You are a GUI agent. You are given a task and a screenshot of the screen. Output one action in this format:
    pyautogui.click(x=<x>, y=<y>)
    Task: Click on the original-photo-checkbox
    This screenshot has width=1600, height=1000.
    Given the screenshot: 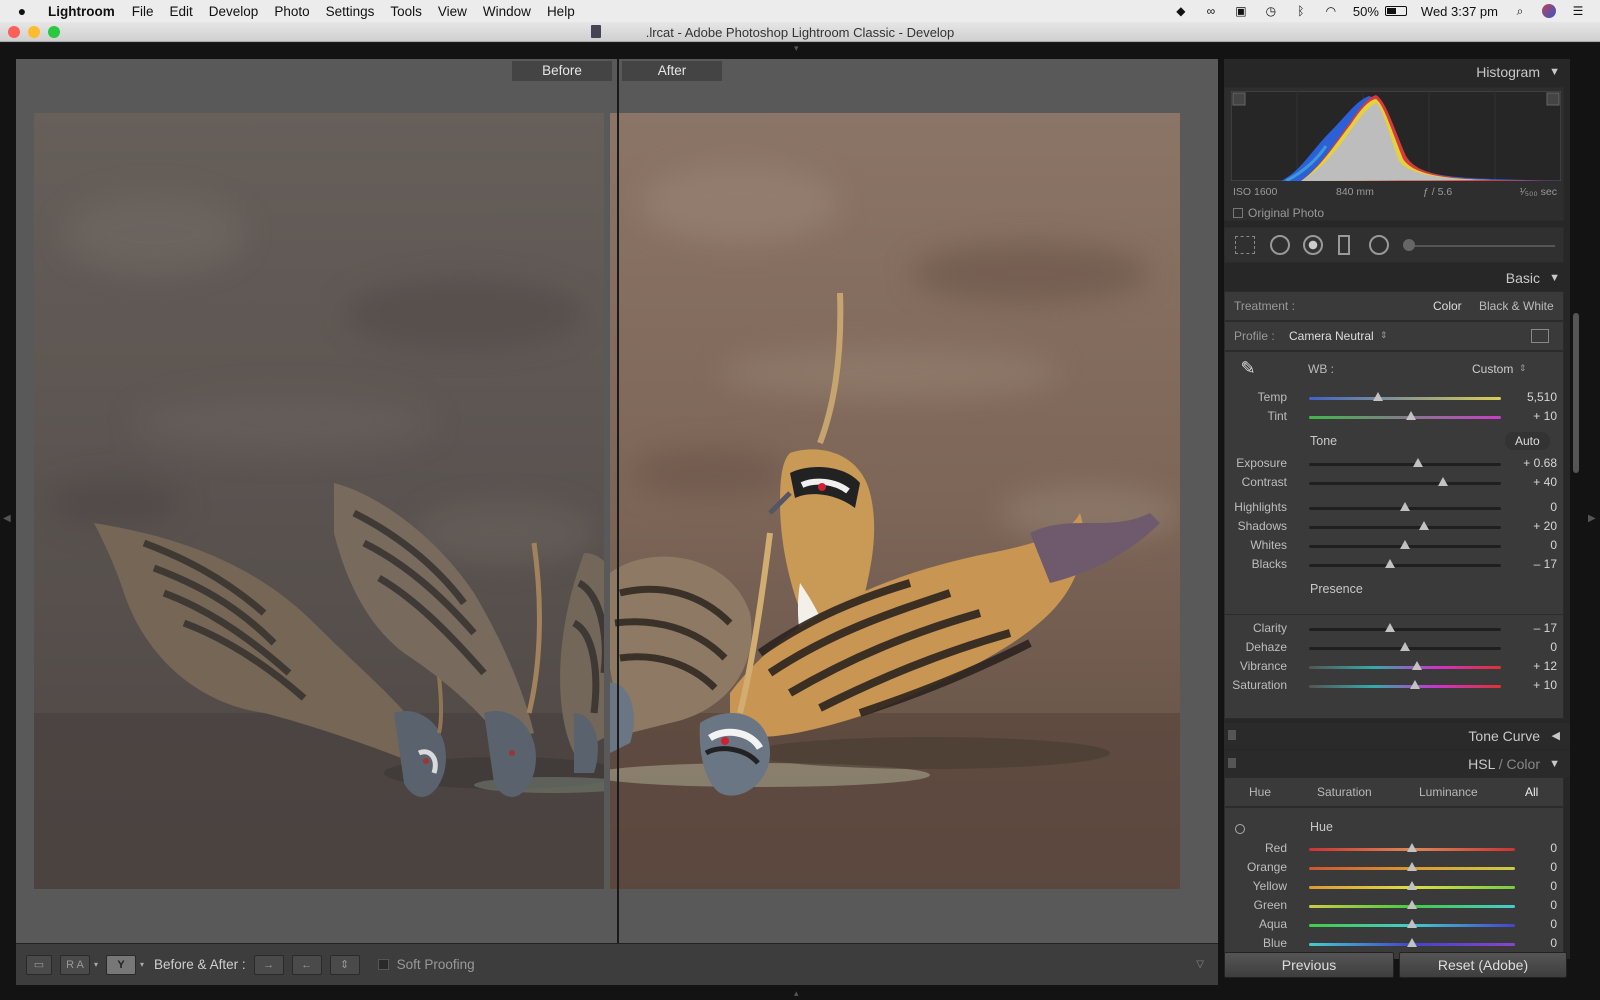 What is the action you would take?
    pyautogui.click(x=1238, y=213)
    